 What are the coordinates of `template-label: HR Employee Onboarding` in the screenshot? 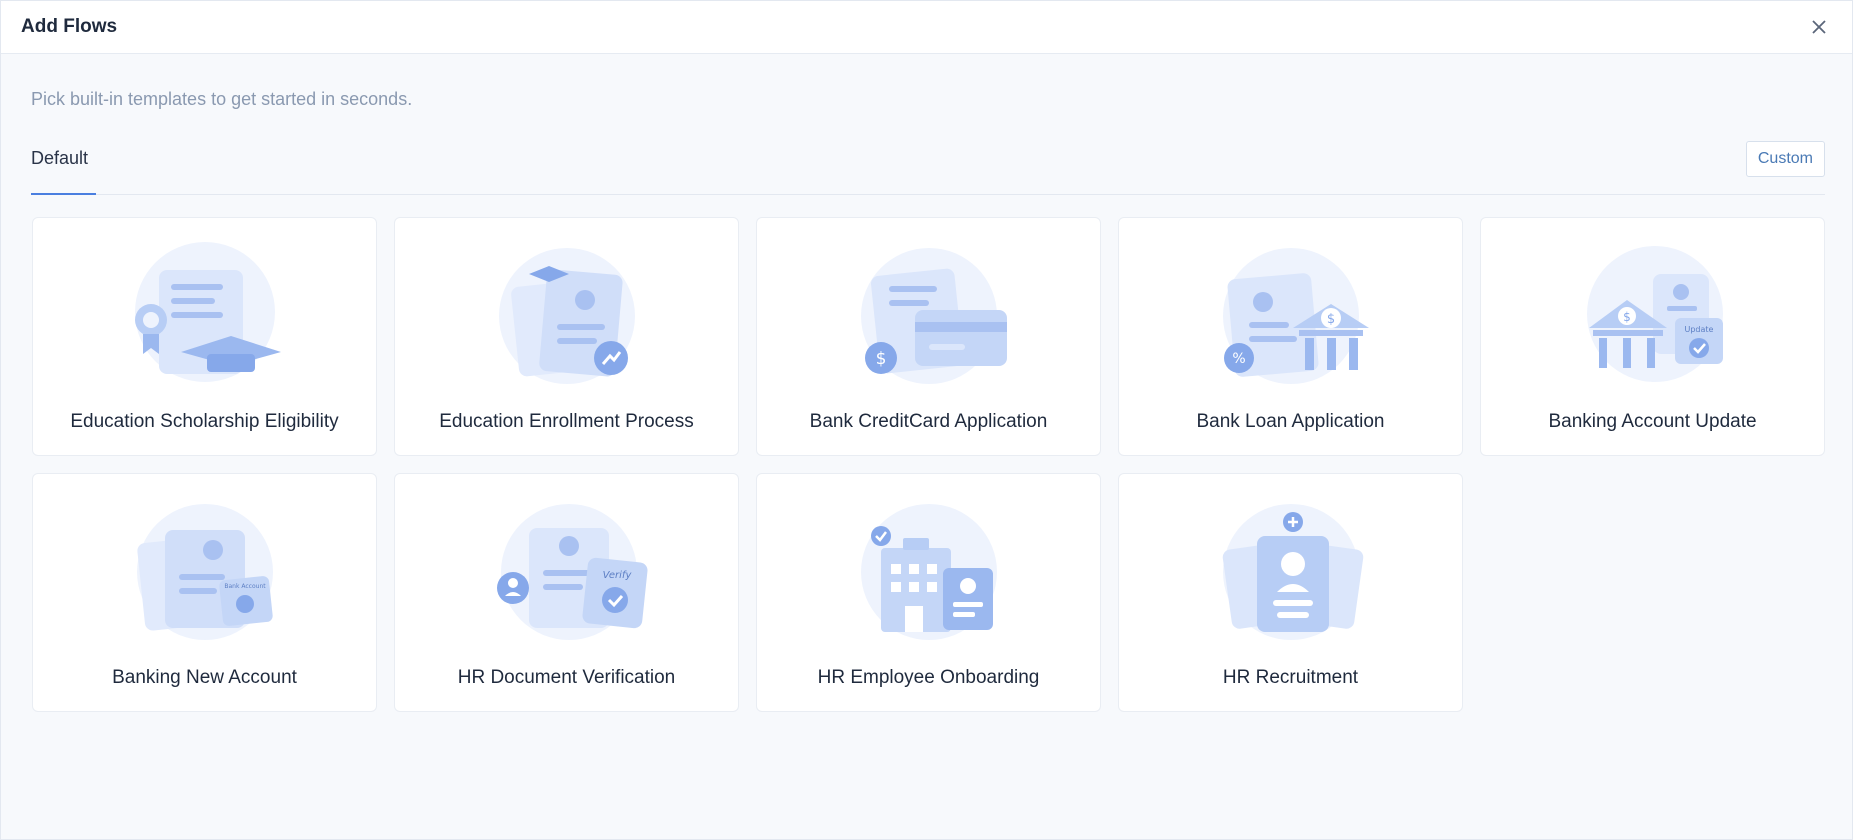 It's located at (928, 677).